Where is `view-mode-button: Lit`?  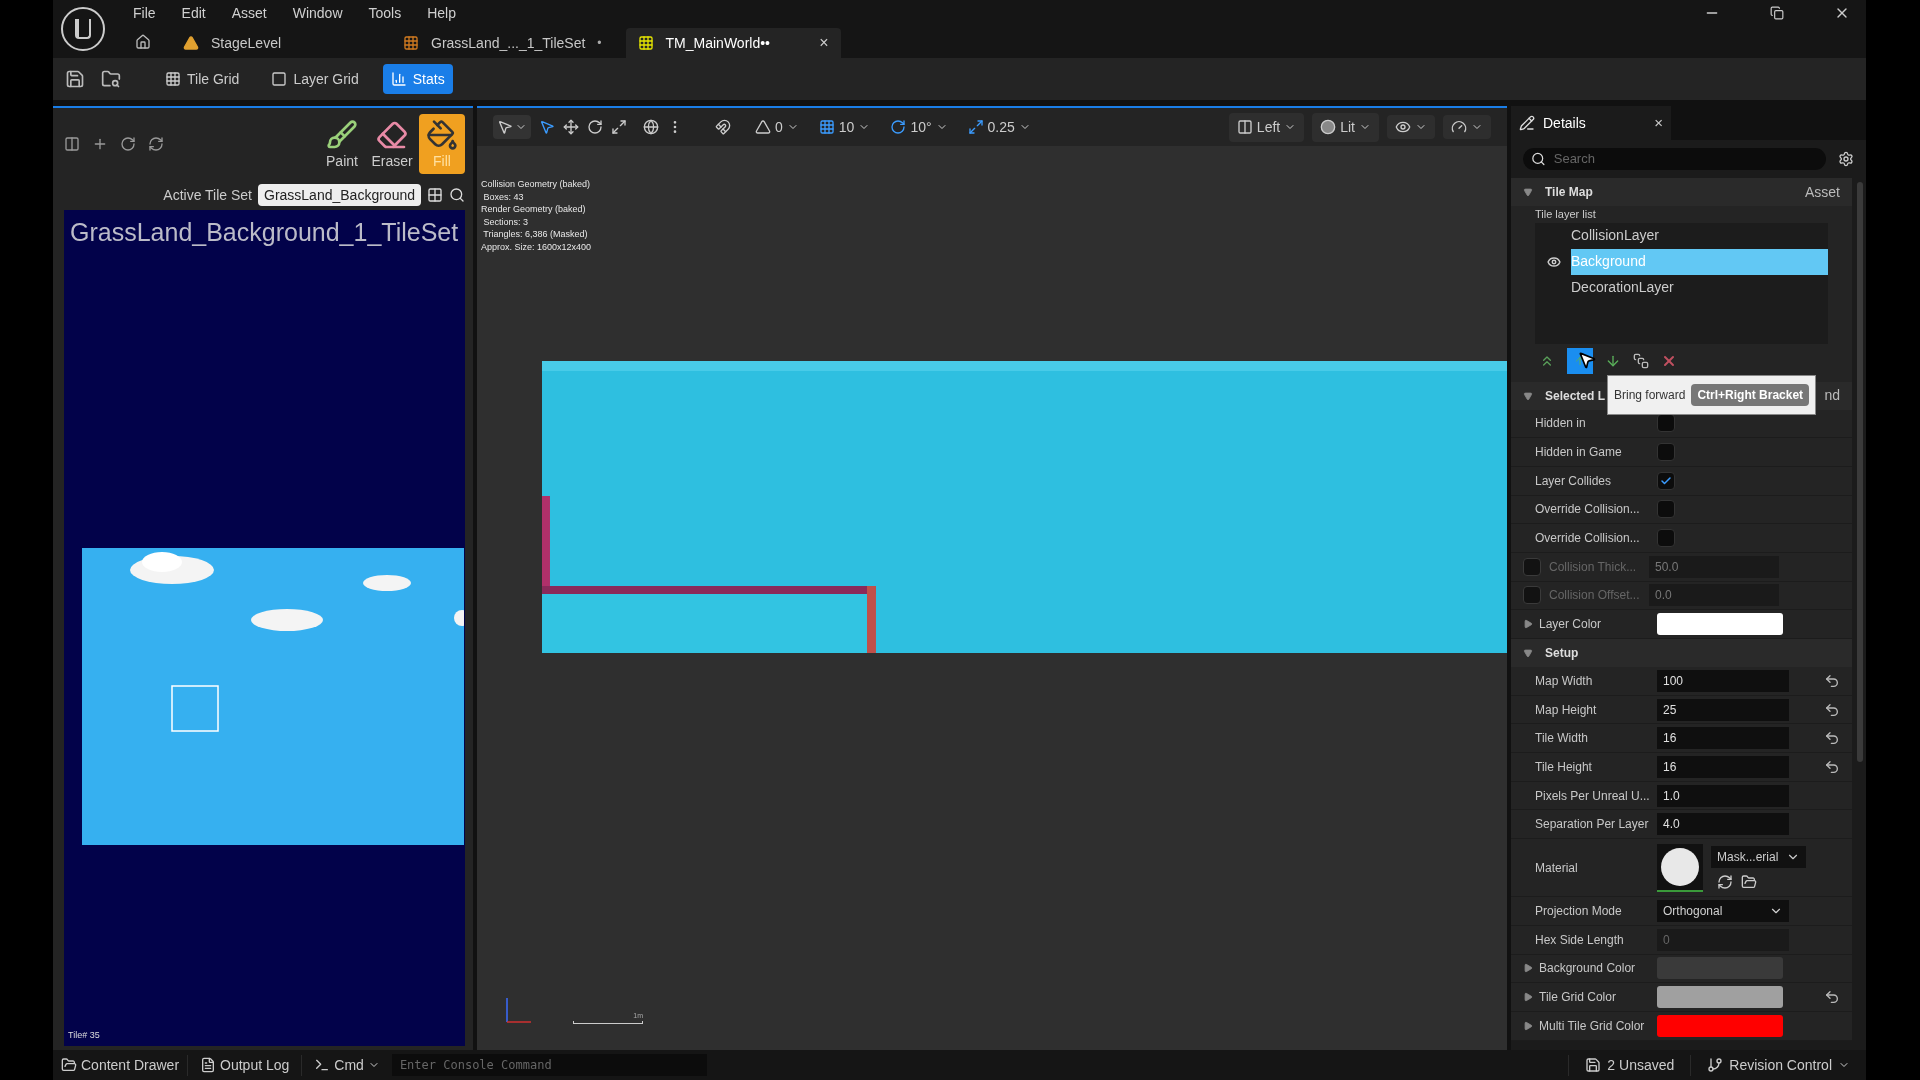 view-mode-button: Lit is located at coordinates (1345, 127).